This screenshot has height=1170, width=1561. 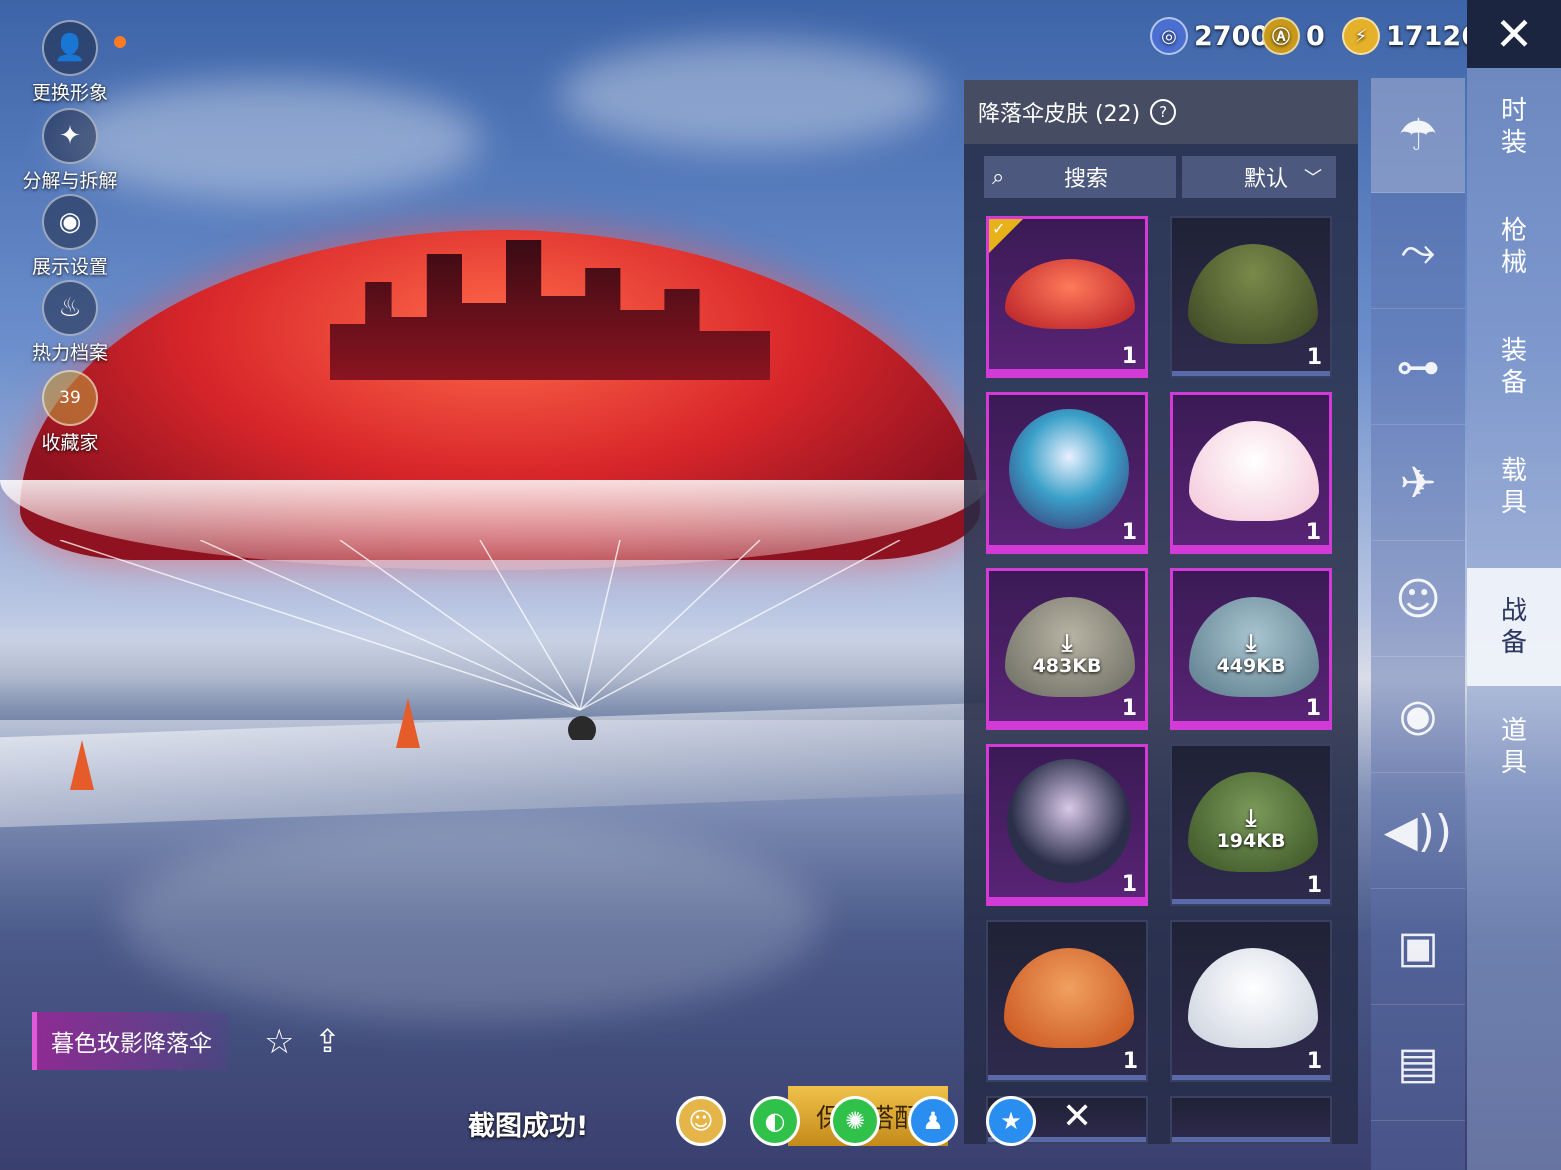 I want to click on tab-vehicles: 载具, so click(x=1514, y=487).